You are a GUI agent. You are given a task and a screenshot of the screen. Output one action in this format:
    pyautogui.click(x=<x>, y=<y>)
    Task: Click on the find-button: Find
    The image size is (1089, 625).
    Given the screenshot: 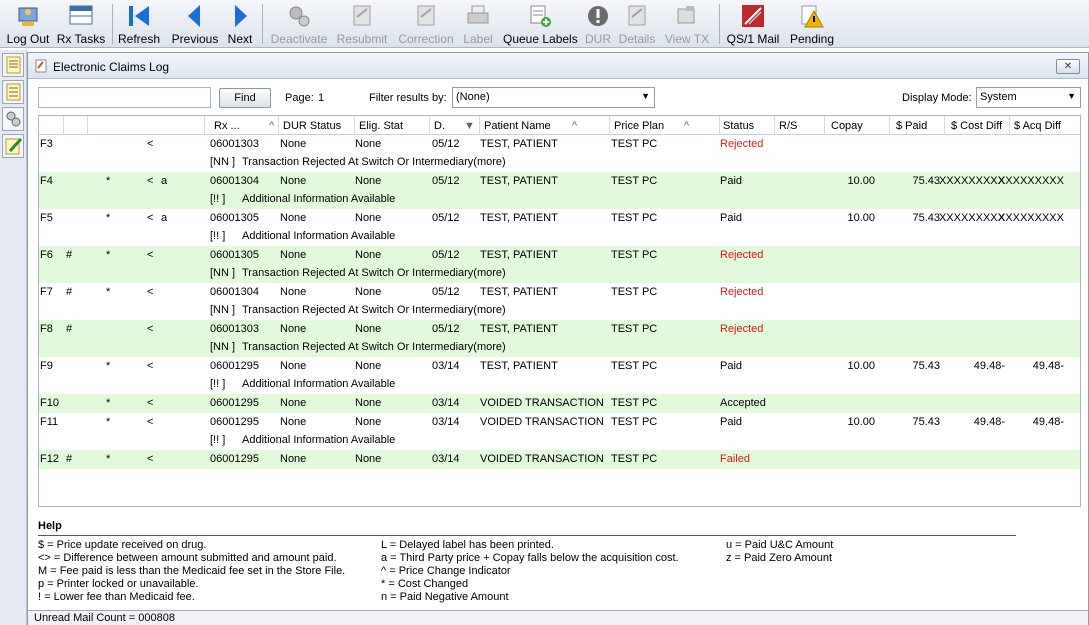 What is the action you would take?
    pyautogui.click(x=245, y=98)
    